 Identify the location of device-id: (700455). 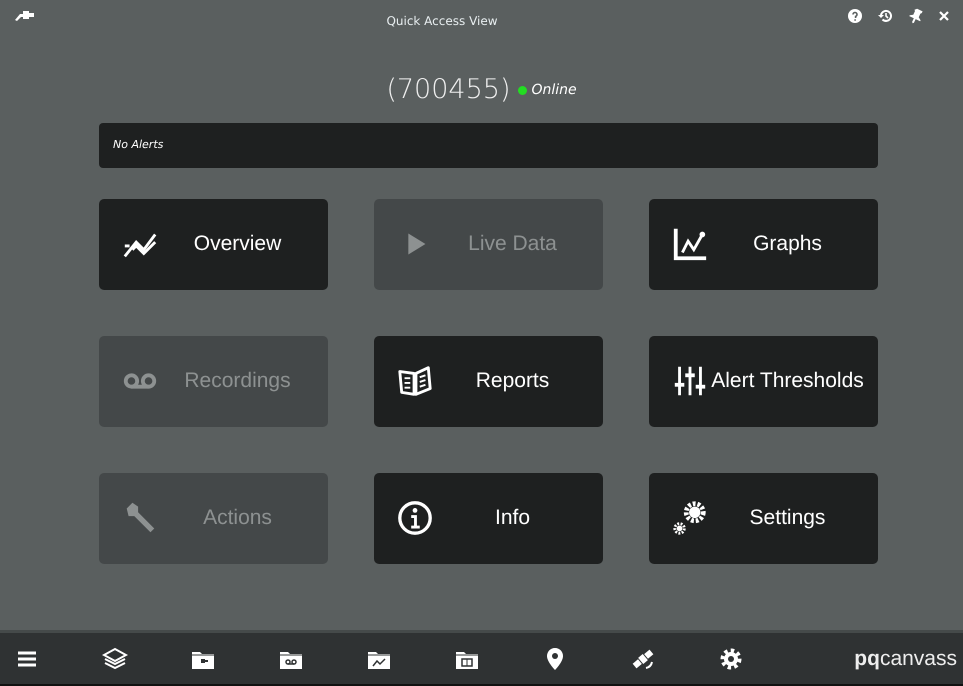
(448, 90).